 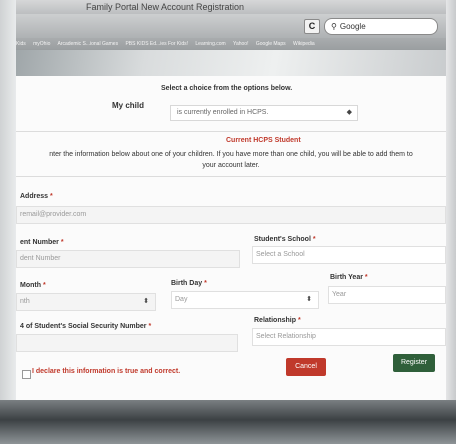 What do you see at coordinates (306, 367) in the screenshot?
I see `cancel-button: Cancel` at bounding box center [306, 367].